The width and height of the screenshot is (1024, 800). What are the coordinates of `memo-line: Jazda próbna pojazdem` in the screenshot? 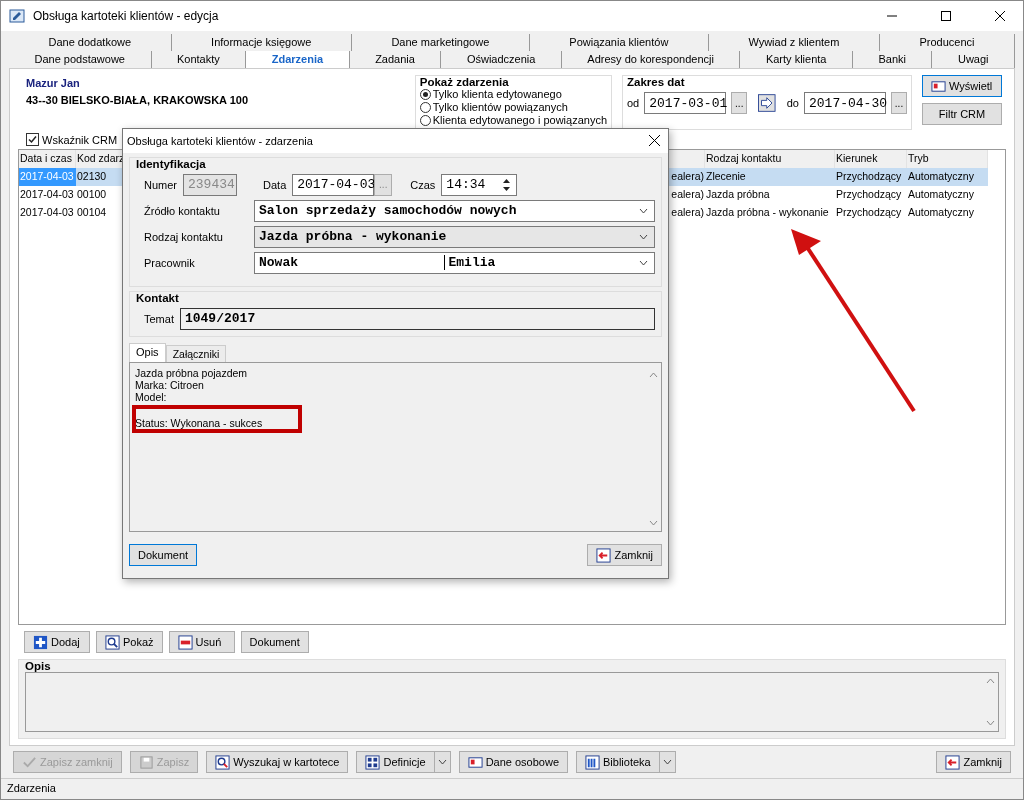 It's located at (192, 373).